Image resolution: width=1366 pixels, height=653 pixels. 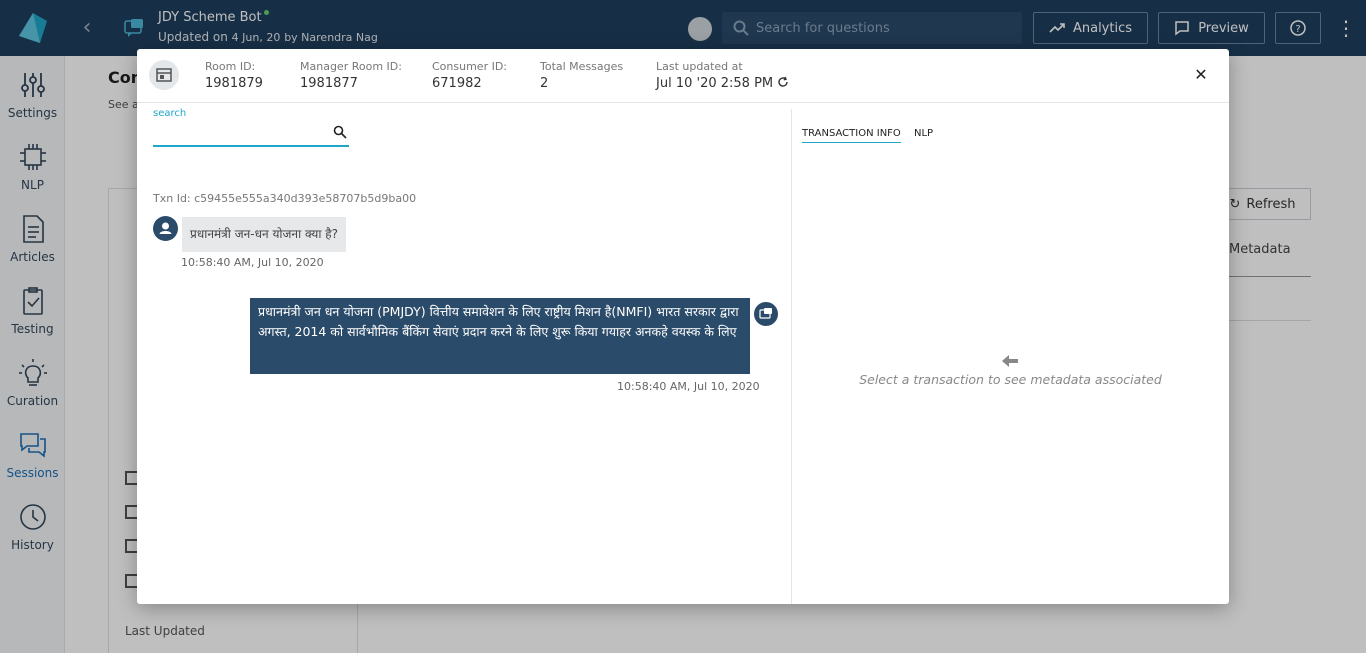 I want to click on person-icon, so click(x=165, y=228).